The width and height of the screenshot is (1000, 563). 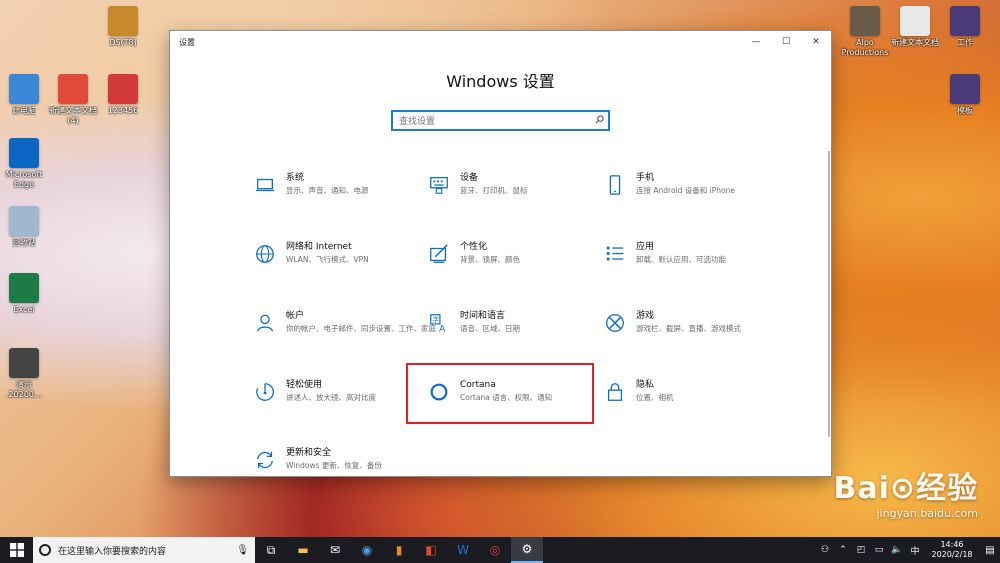 I want to click on tile-description: 蓝牙、打印机、鼠标, so click(x=494, y=190).